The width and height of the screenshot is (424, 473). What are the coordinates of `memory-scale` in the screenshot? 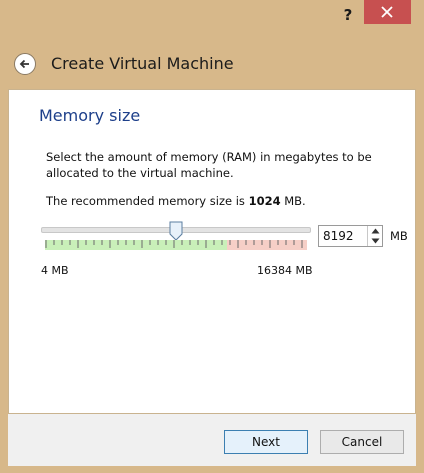 It's located at (176, 245).